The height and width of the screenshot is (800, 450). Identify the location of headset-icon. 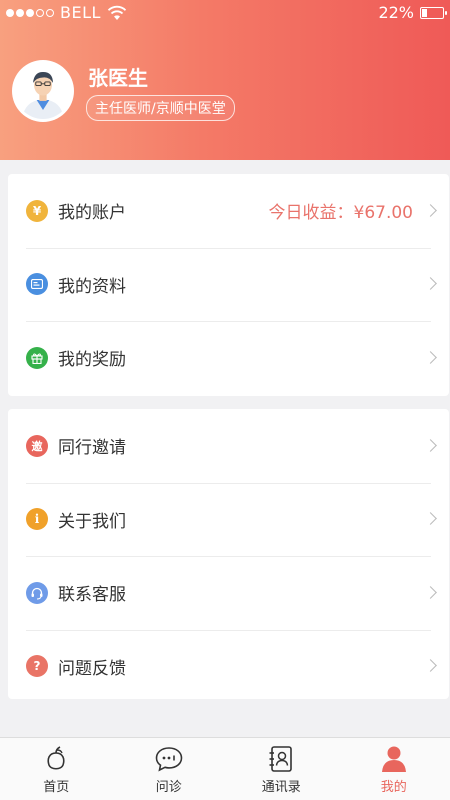
(37, 592).